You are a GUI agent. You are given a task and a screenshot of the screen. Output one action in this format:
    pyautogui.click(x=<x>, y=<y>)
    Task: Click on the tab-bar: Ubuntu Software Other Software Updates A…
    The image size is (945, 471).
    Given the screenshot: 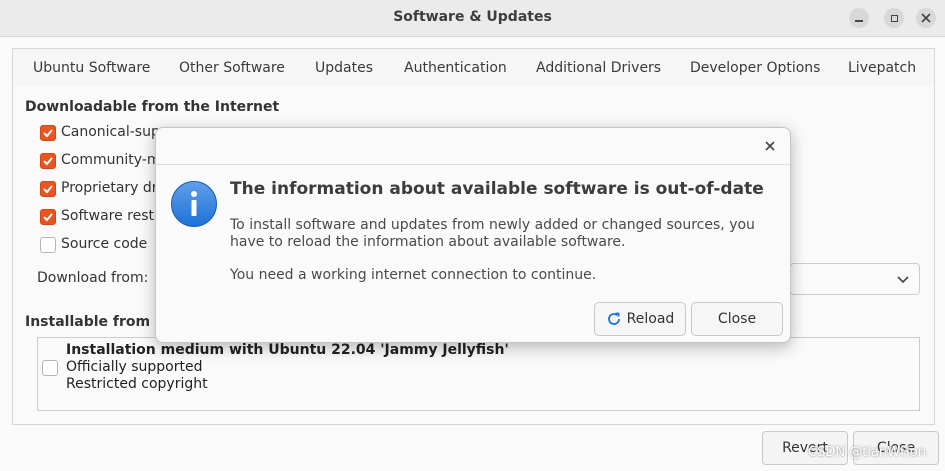 What is the action you would take?
    pyautogui.click(x=473, y=68)
    